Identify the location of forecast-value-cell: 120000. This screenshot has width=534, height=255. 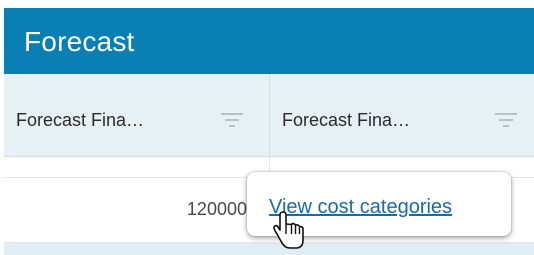
(125, 209).